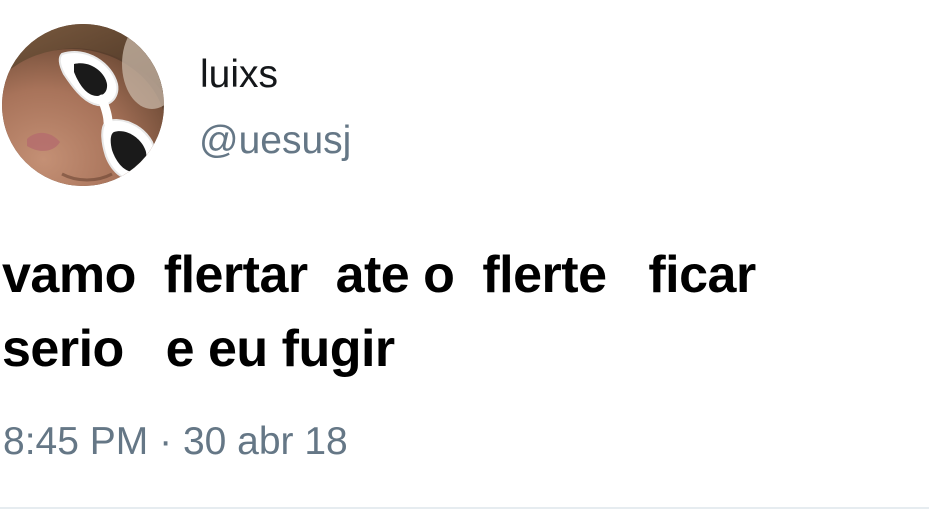  I want to click on tweet-word: ficar, so click(702, 275).